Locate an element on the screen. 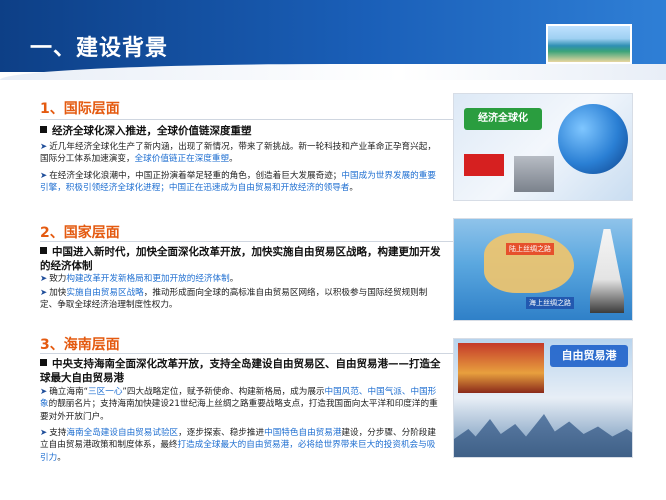 This screenshot has height=500, width=666. section-headline: 经济全球化深入推进，全球价值链深度重塑 is located at coordinates (242, 131).